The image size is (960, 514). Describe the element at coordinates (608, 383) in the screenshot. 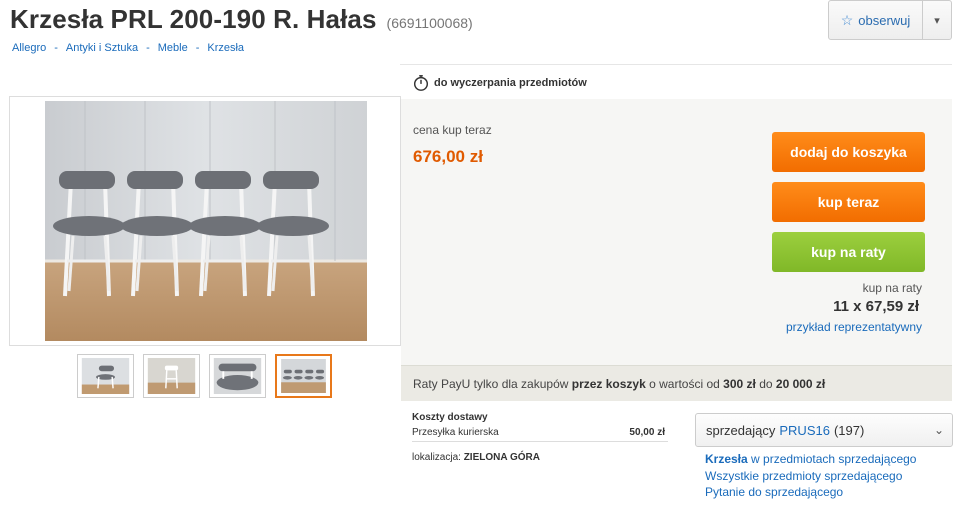

I see `payu-bold-1: przez koszyk` at that location.